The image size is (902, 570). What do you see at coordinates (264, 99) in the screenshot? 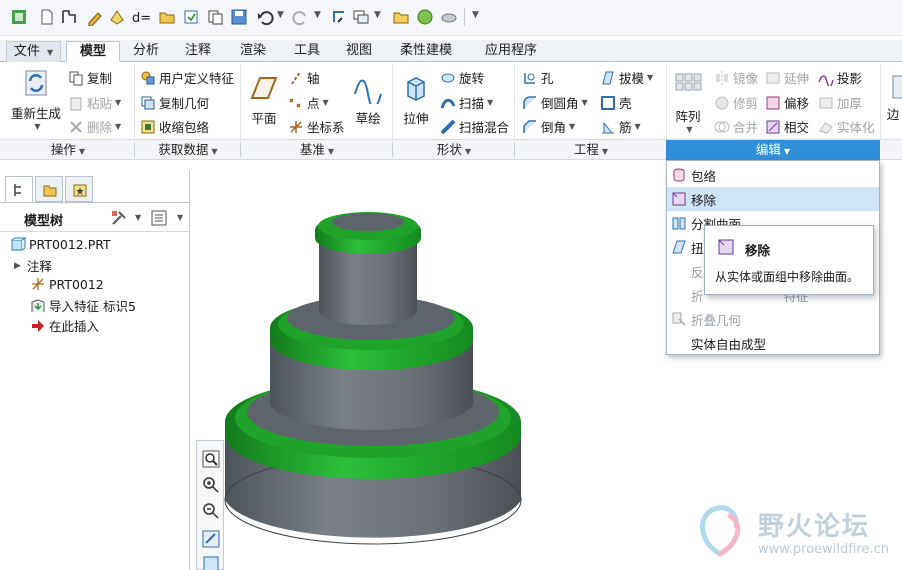
I see `plane-button: 平面` at bounding box center [264, 99].